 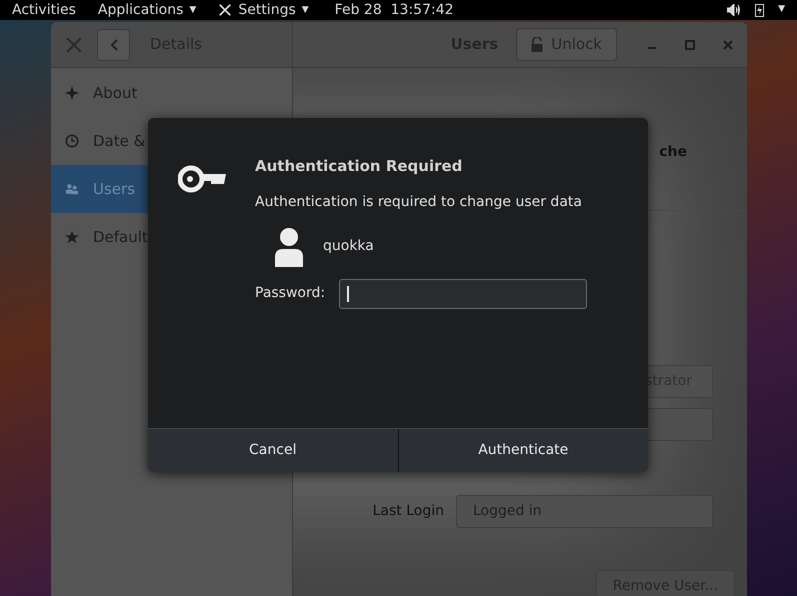 I want to click on dialog-title: Authentication Required, so click(x=359, y=166).